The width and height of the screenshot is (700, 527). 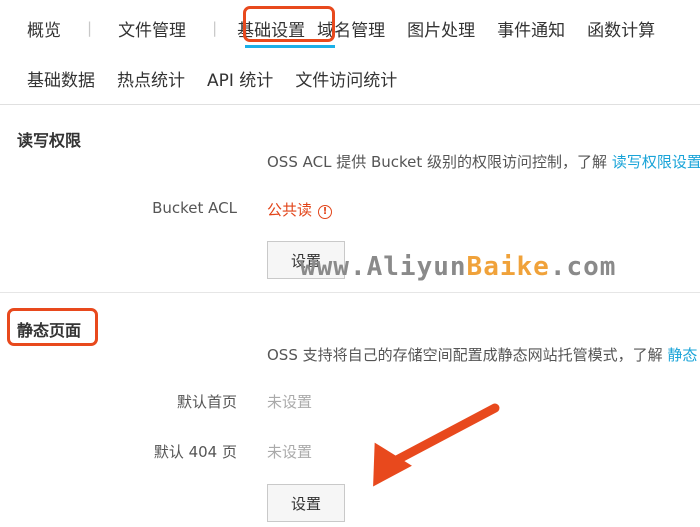 I want to click on rw-permission-link: 读写权限设置, so click(x=656, y=162).